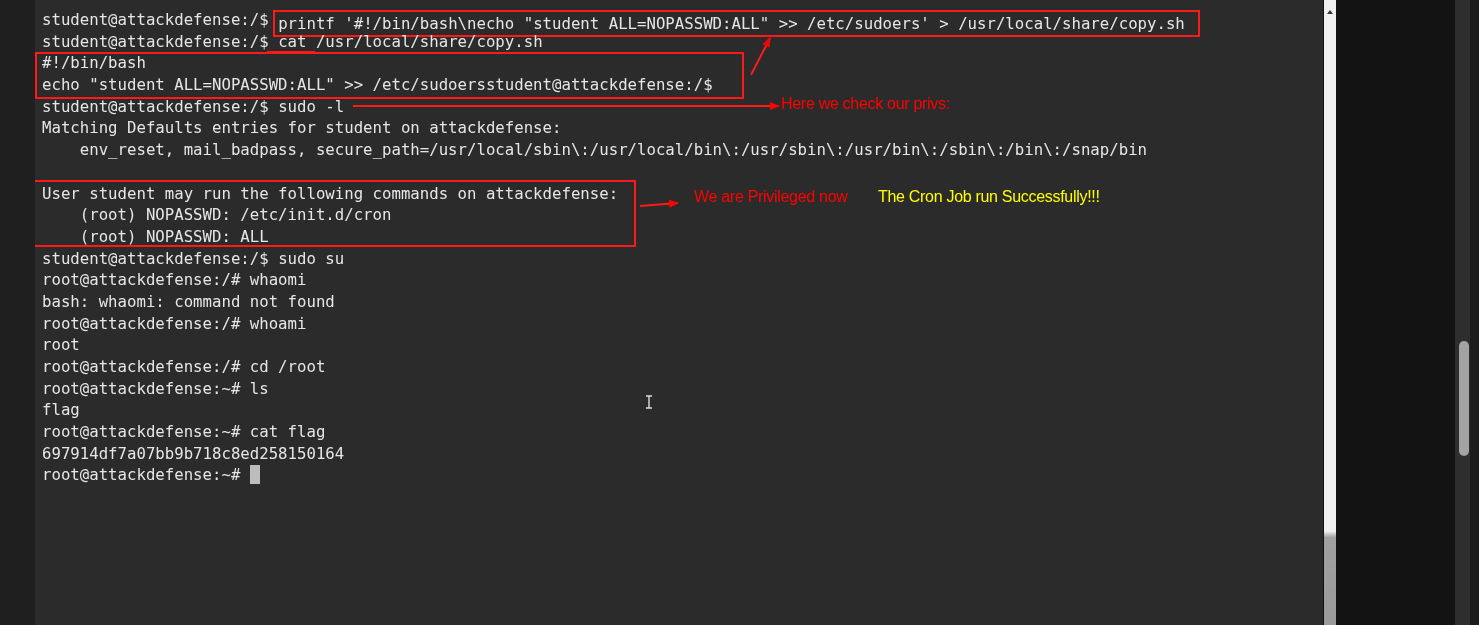 The height and width of the screenshot is (625, 1479). Describe the element at coordinates (865, 104) in the screenshot. I see `annotation-text: Here we check our privs:` at that location.